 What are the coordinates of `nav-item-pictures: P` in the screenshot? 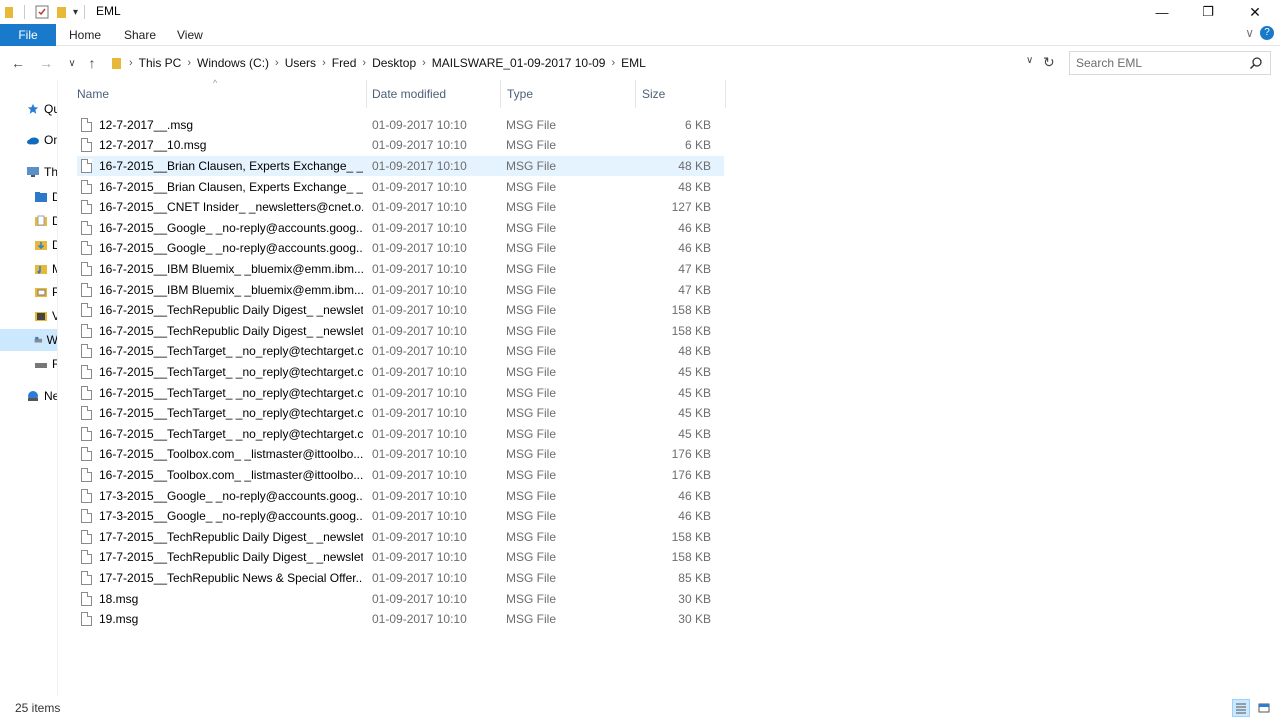 It's located at (45, 292).